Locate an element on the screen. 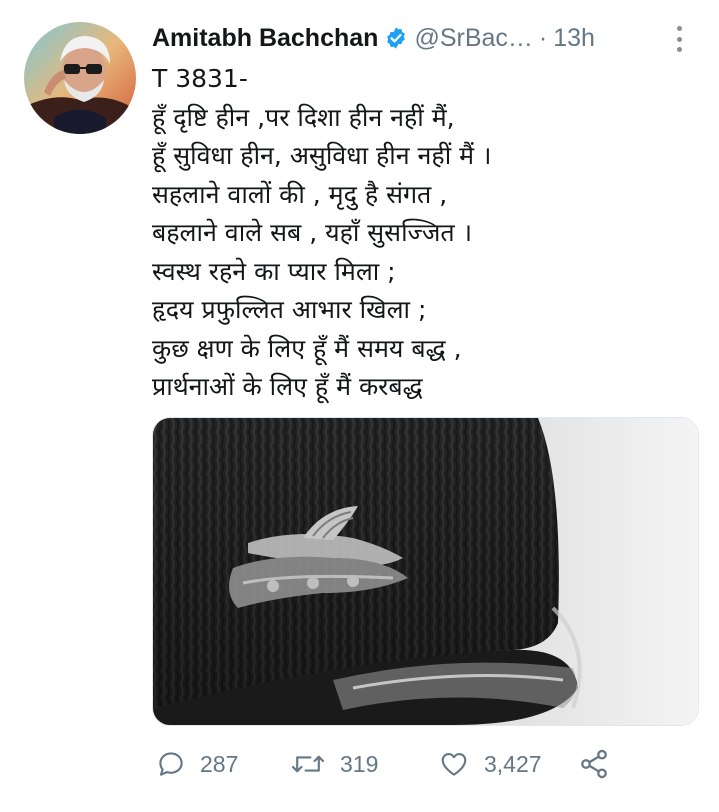 The width and height of the screenshot is (719, 812). more-vertical-icon is located at coordinates (679, 39).